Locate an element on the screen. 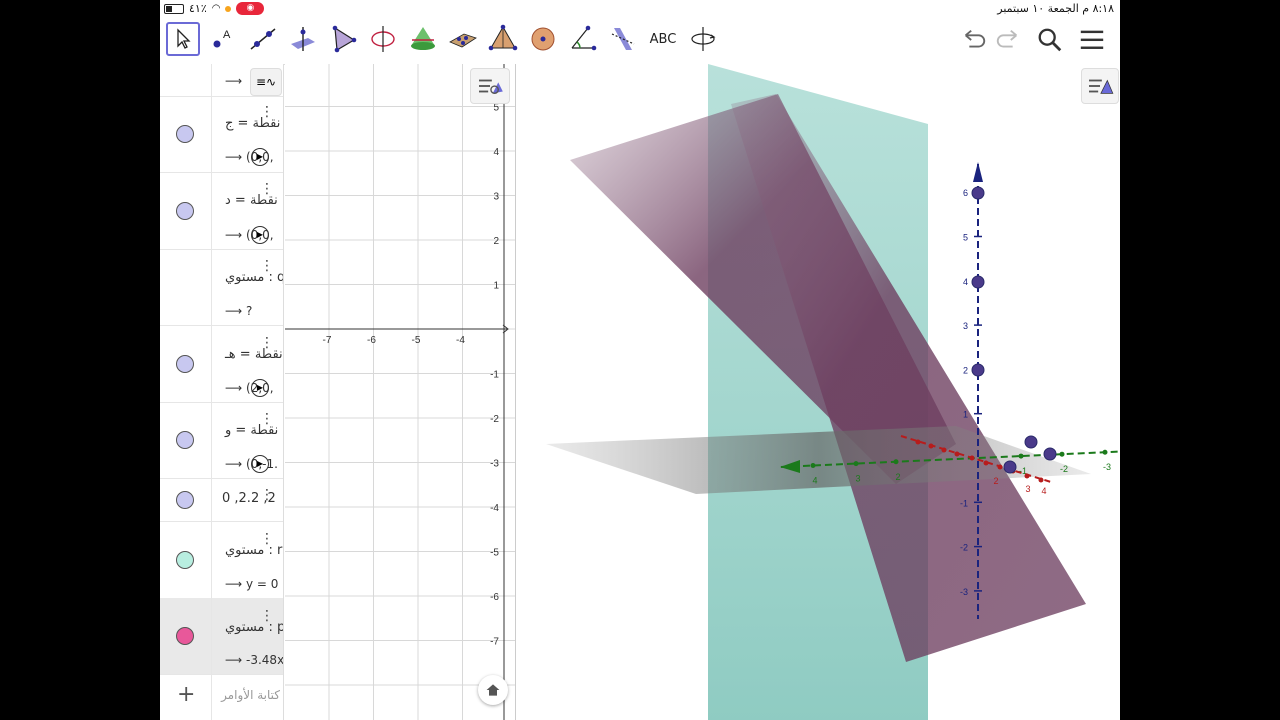 The width and height of the screenshot is (1280, 720). line-tool-icon is located at coordinates (263, 39).